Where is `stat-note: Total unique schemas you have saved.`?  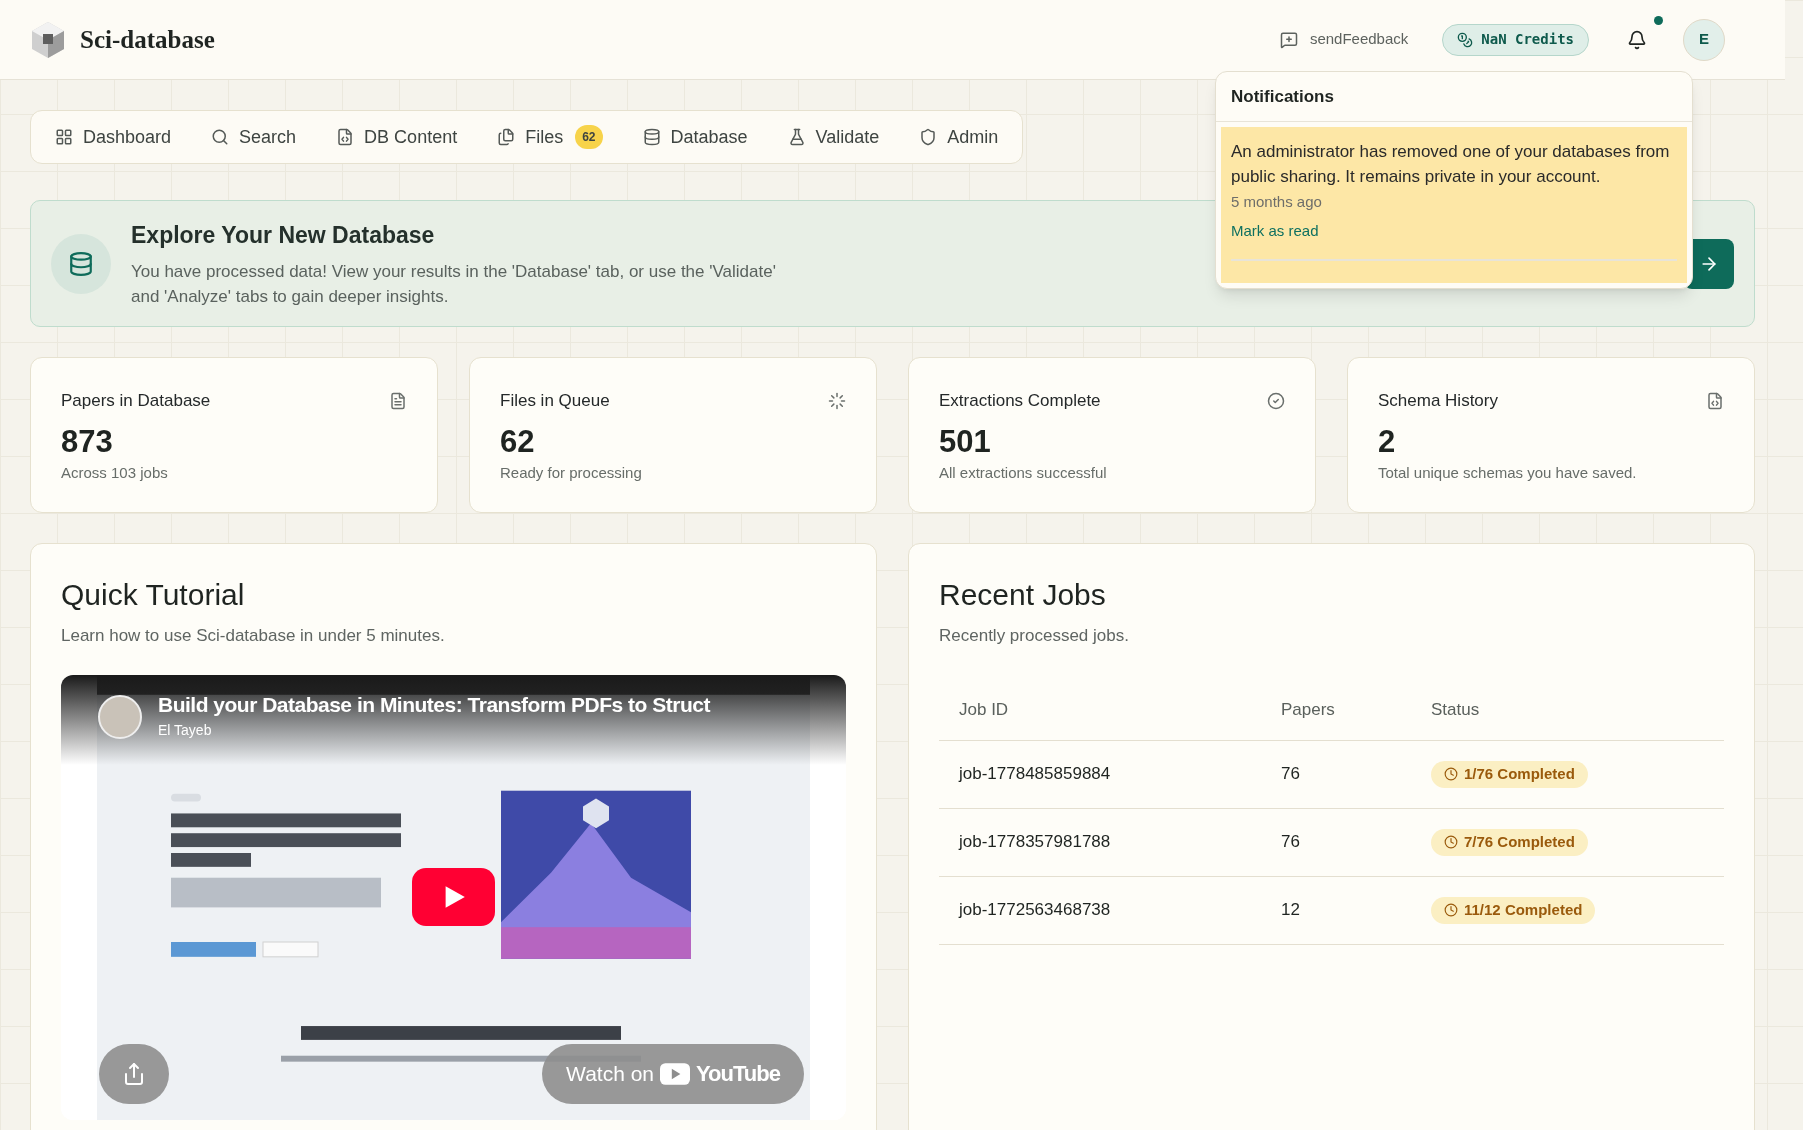
stat-note: Total unique schemas you have saved. is located at coordinates (1508, 472).